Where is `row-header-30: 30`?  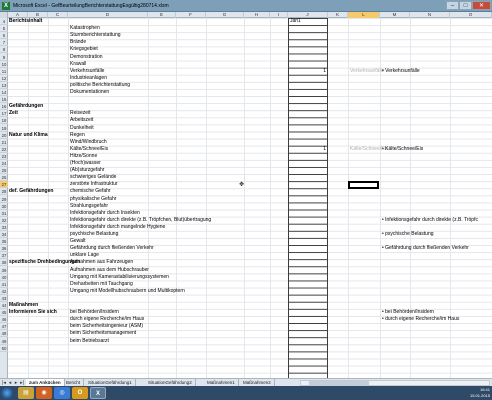 row-header-30: 30 is located at coordinates (4, 206).